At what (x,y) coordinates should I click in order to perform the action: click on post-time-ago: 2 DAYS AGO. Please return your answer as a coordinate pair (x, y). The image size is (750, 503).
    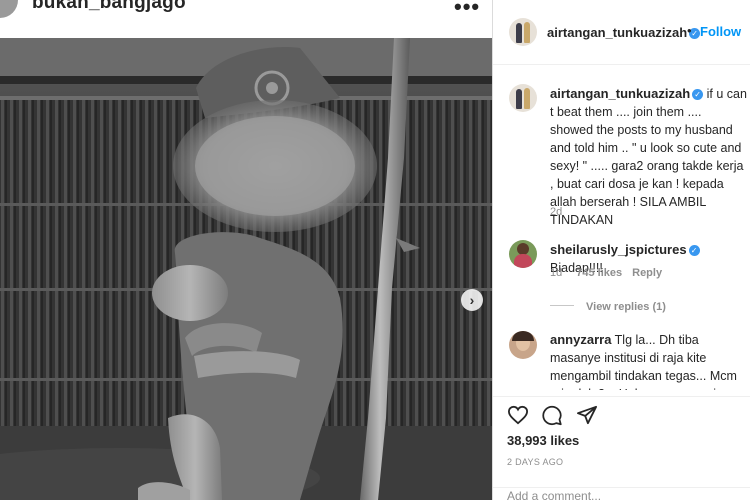
    Looking at the image, I should click on (535, 462).